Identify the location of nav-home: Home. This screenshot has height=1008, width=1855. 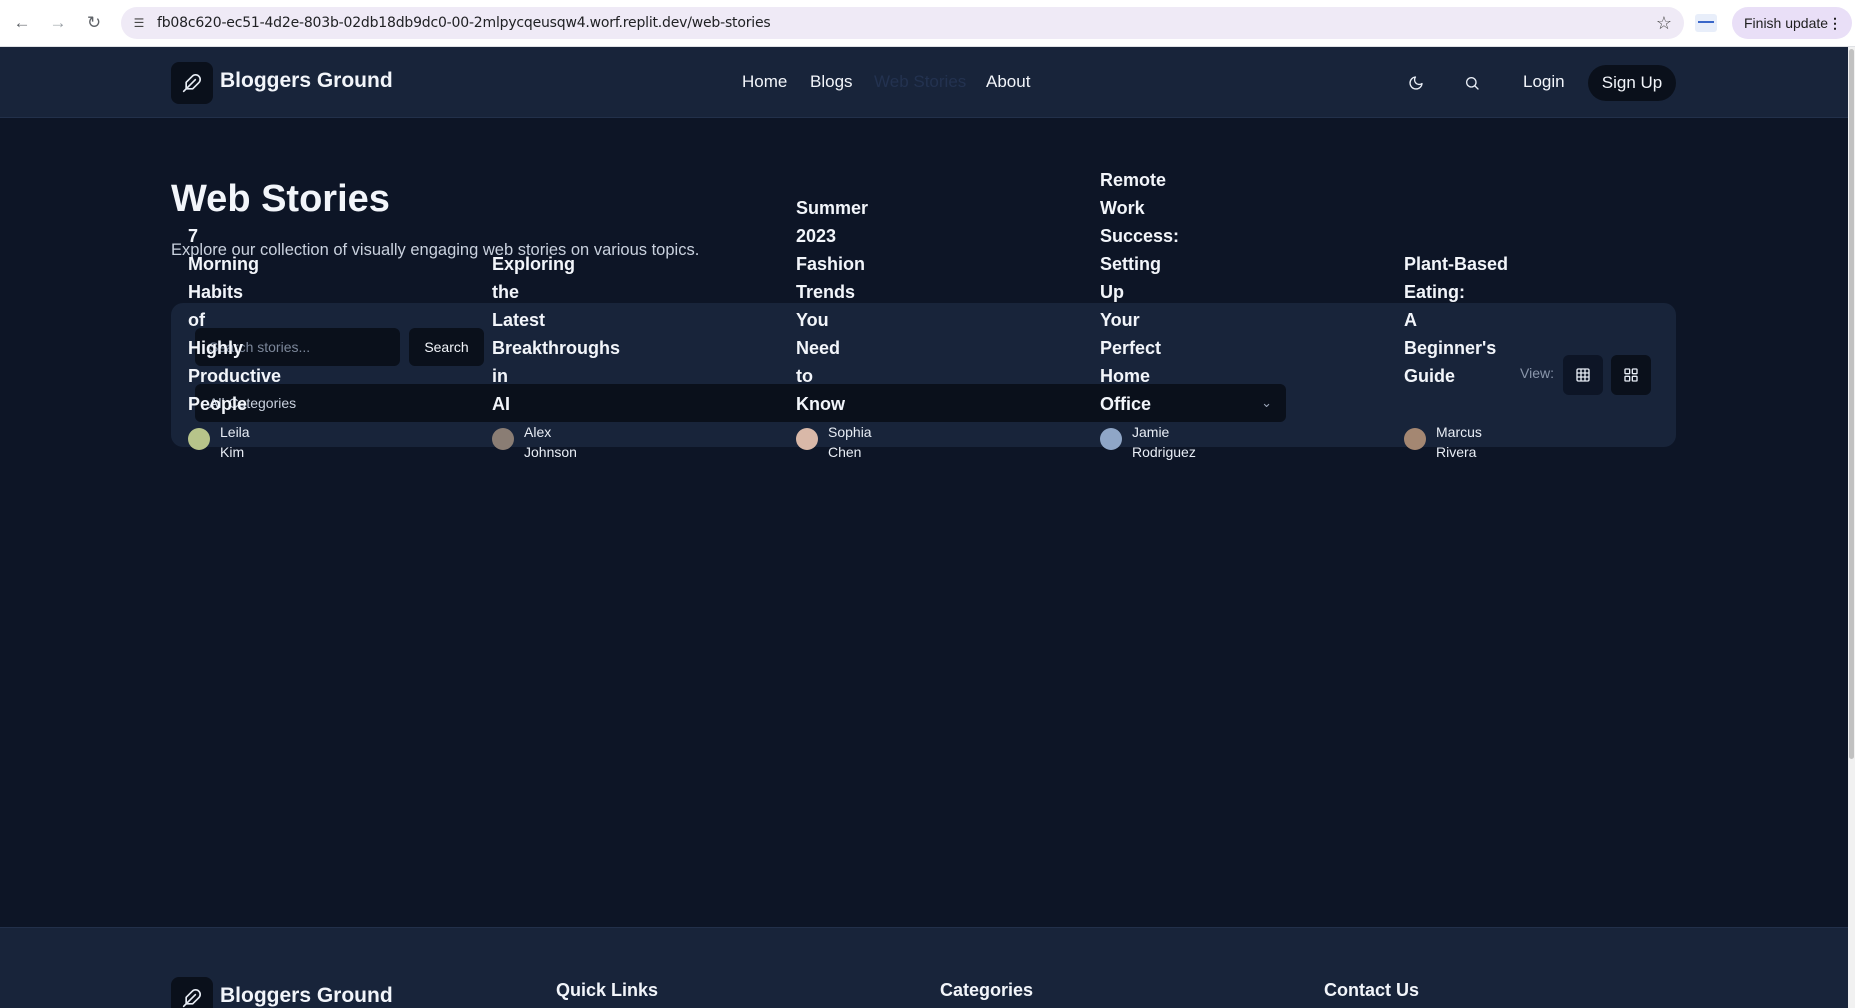
(764, 82).